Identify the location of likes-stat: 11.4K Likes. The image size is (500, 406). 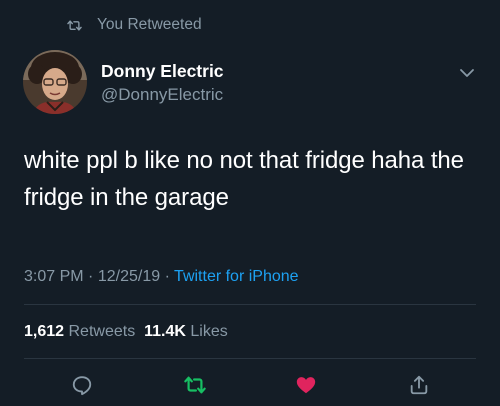
(186, 331).